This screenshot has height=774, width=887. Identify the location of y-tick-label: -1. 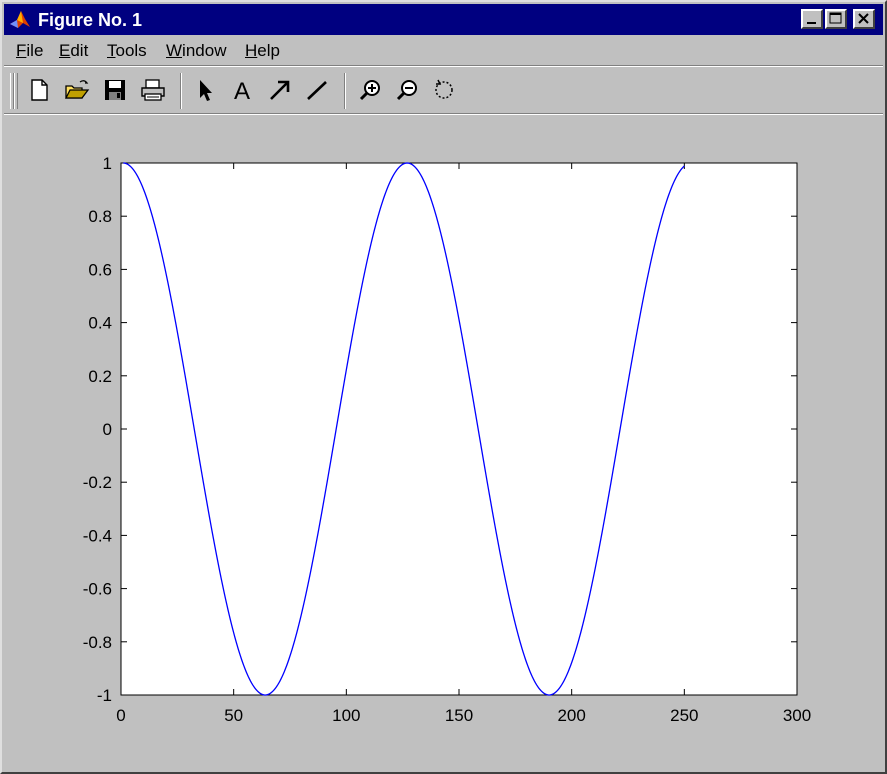
(104, 695).